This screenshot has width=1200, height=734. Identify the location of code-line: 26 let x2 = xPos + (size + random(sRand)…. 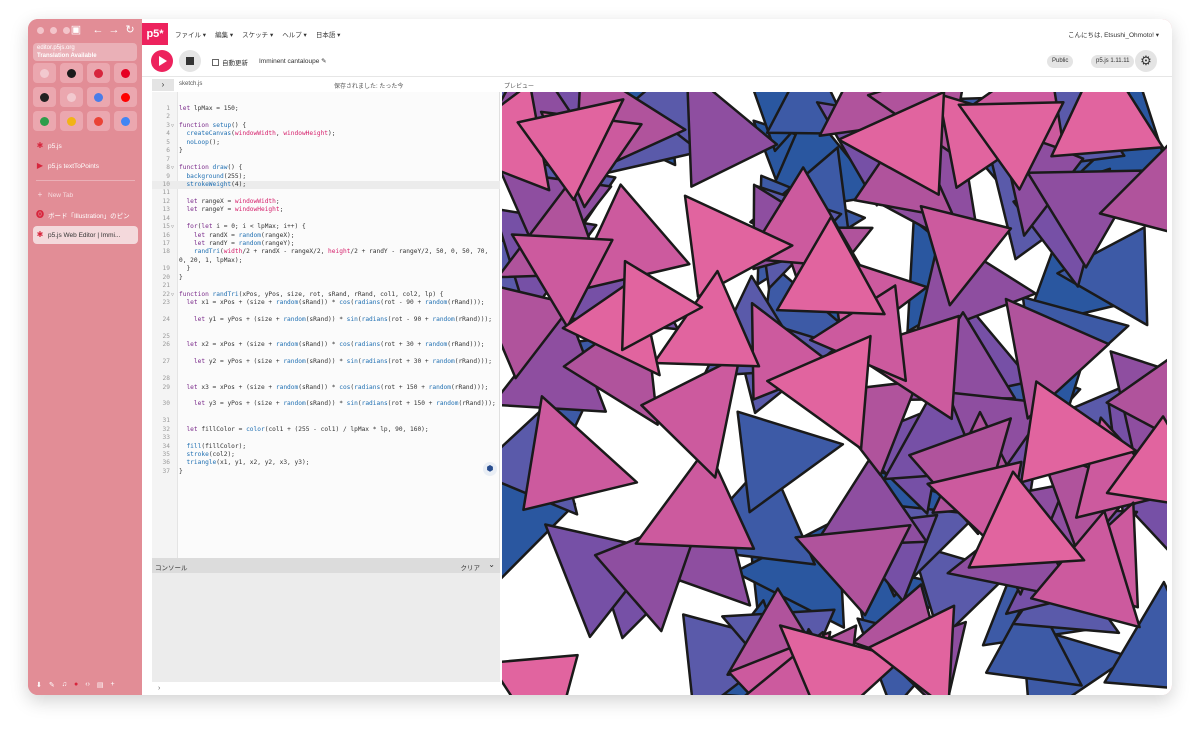
(326, 349).